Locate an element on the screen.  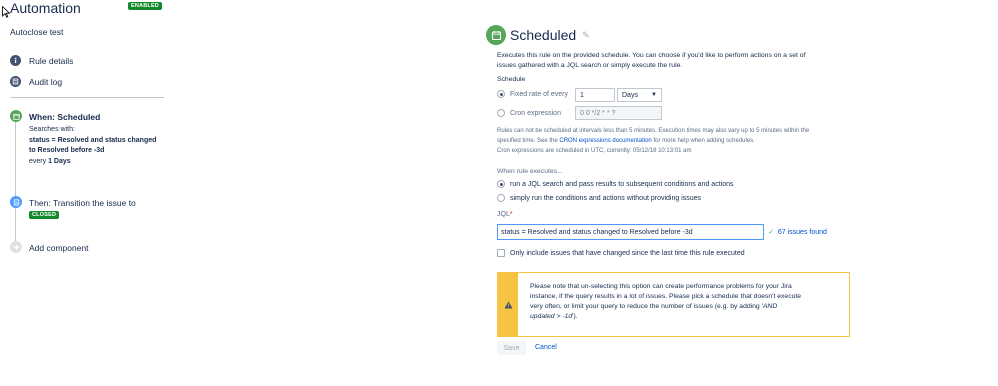
warning-line-4: updated > -1d'). is located at coordinates (665, 317).